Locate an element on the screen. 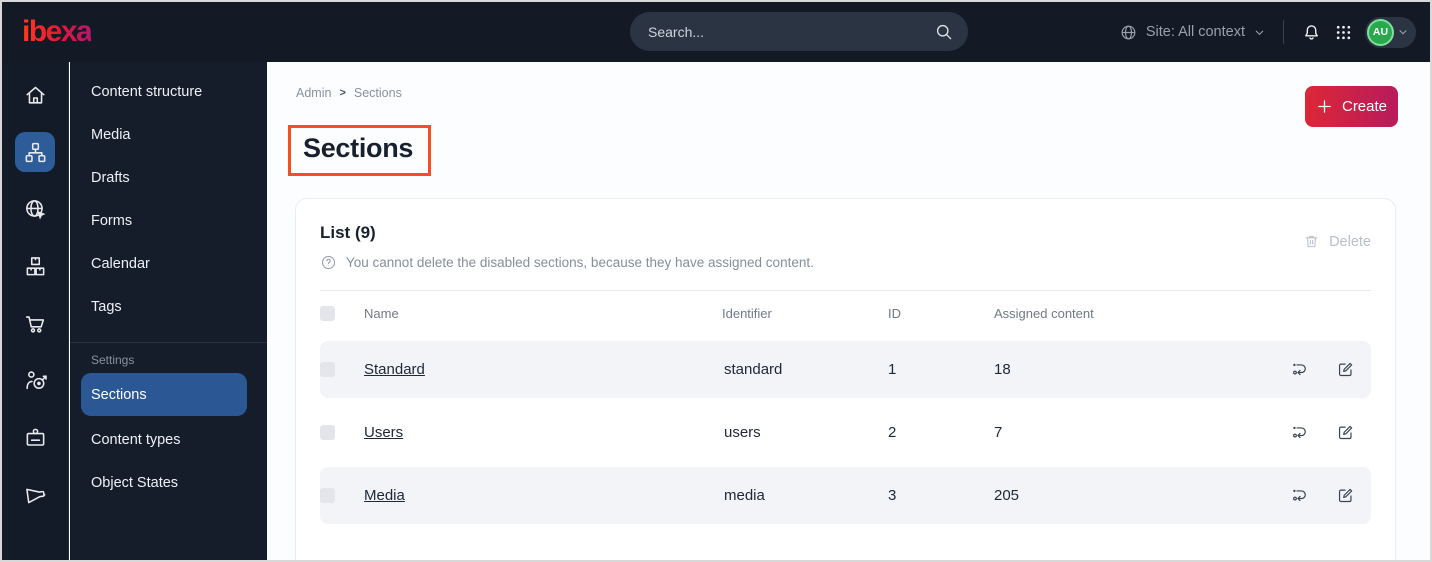  annotation-highlight-box: Sections is located at coordinates (360, 150).